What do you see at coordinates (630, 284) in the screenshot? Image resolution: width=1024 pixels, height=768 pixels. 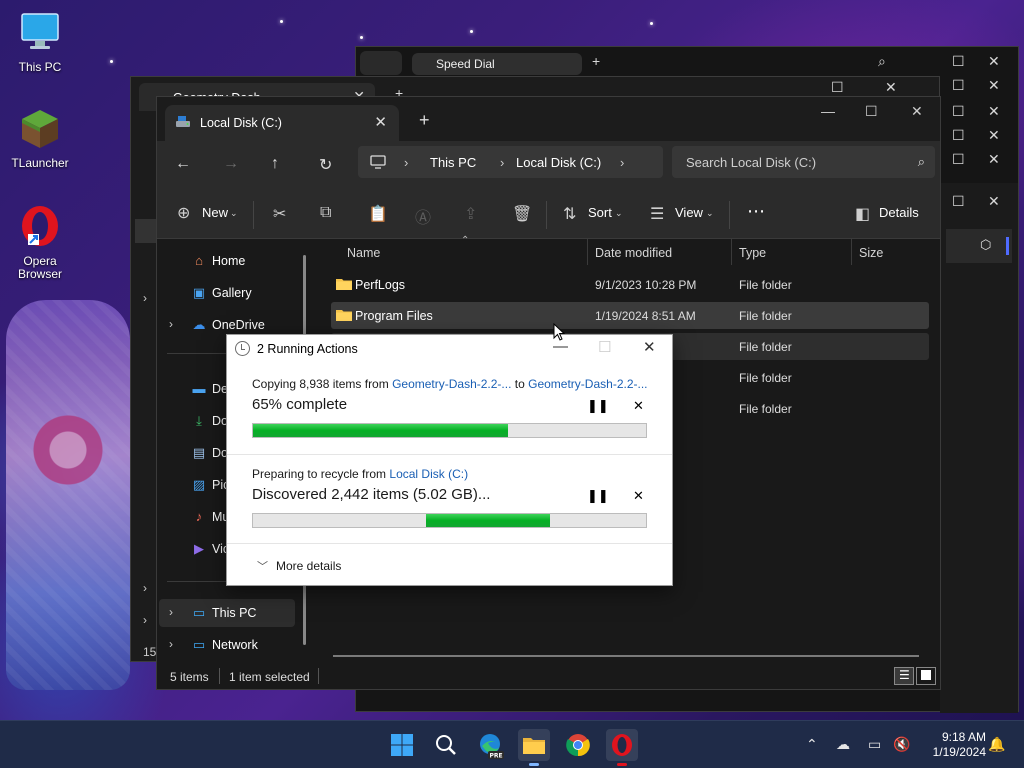 I see `table-row: PerfLogs 9/1/2023 10:28 PM File folder` at bounding box center [630, 284].